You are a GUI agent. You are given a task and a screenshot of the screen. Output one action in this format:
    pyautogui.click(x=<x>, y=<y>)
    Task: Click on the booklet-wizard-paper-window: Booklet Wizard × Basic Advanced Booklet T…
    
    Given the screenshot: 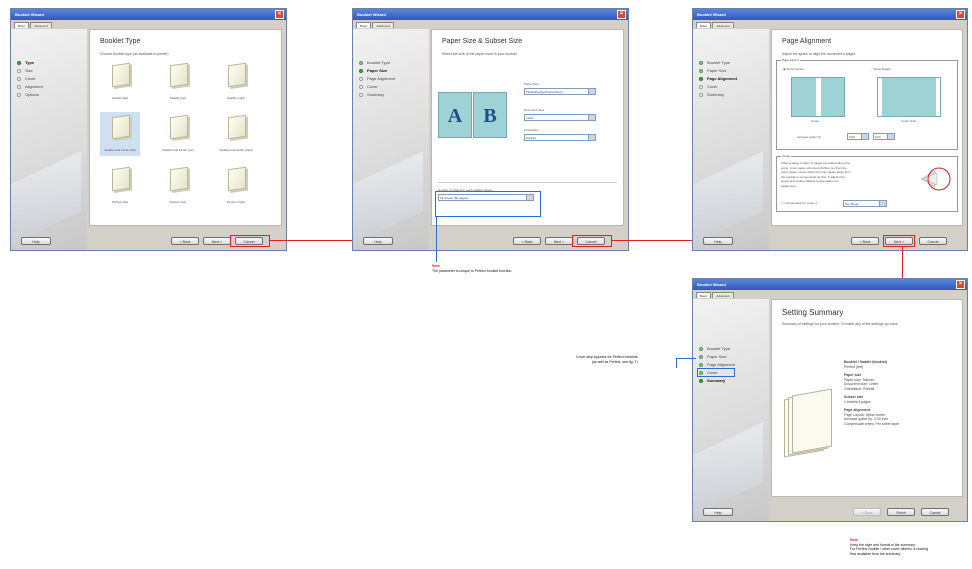 What is the action you would take?
    pyautogui.click(x=490, y=129)
    